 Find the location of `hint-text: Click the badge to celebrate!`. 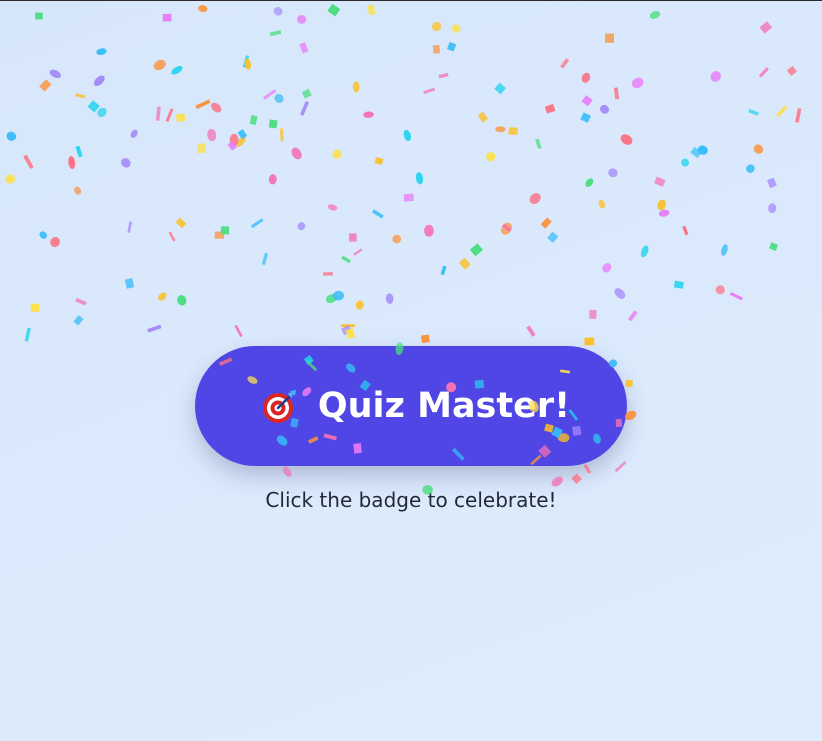

hint-text: Click the badge to celebrate! is located at coordinates (411, 500).